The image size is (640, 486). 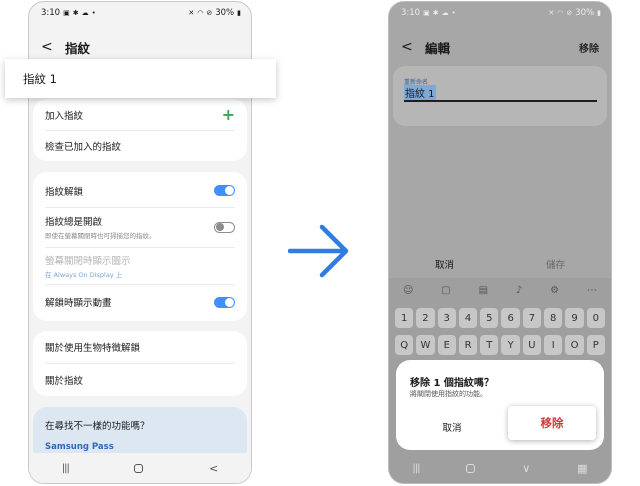 What do you see at coordinates (574, 345) in the screenshot?
I see `key: O` at bounding box center [574, 345].